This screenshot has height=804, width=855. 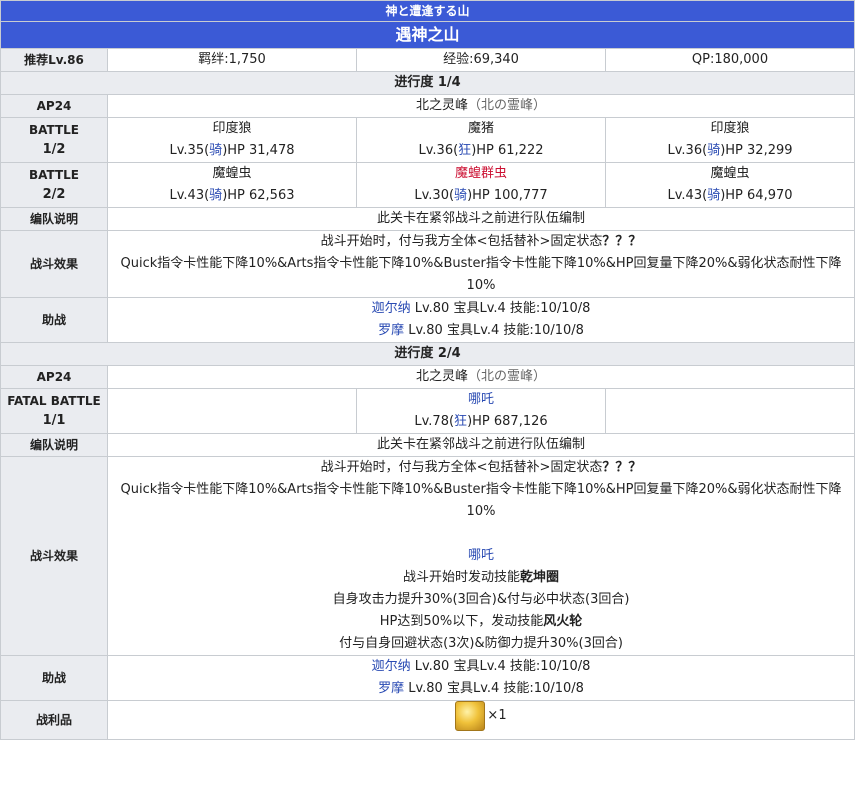 What do you see at coordinates (54, 720) in the screenshot?
I see `drop-label: 战利品` at bounding box center [54, 720].